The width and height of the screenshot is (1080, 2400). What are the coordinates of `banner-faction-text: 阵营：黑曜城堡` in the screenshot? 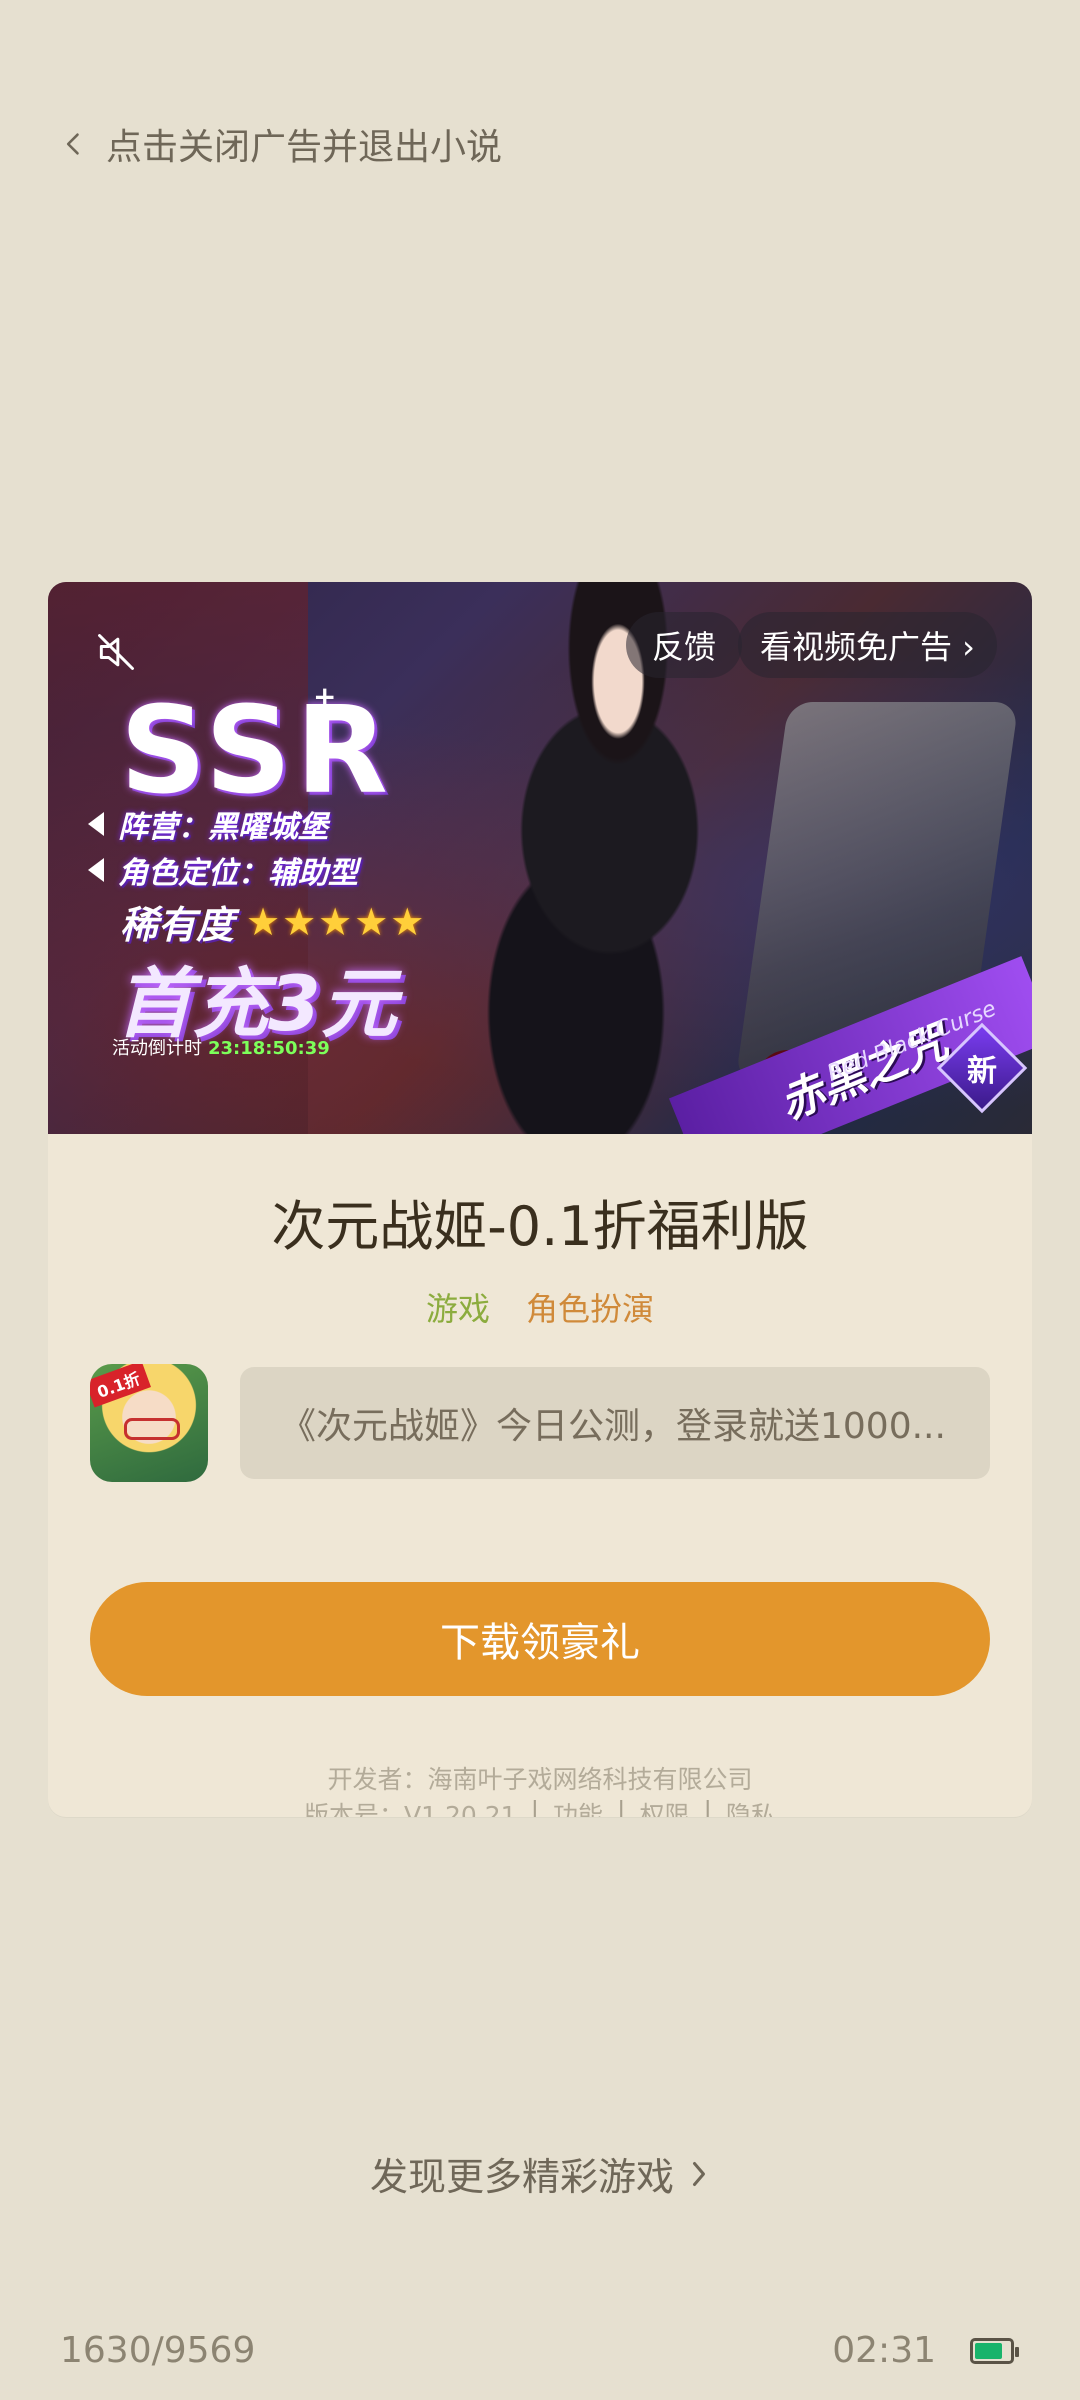 It's located at (223, 827).